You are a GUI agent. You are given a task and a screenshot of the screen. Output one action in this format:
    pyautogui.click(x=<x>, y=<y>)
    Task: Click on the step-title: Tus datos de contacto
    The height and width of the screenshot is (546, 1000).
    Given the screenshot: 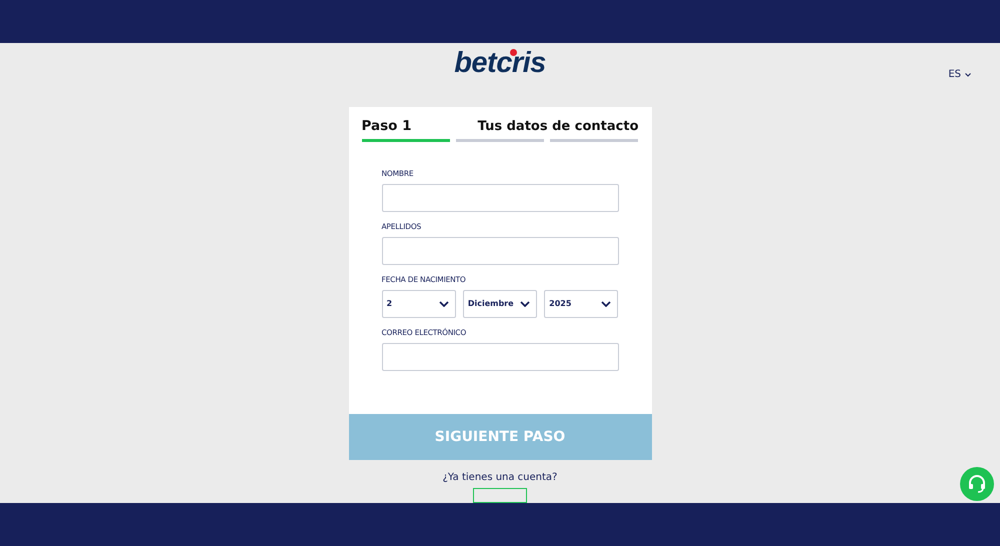 What is the action you would take?
    pyautogui.click(x=558, y=126)
    